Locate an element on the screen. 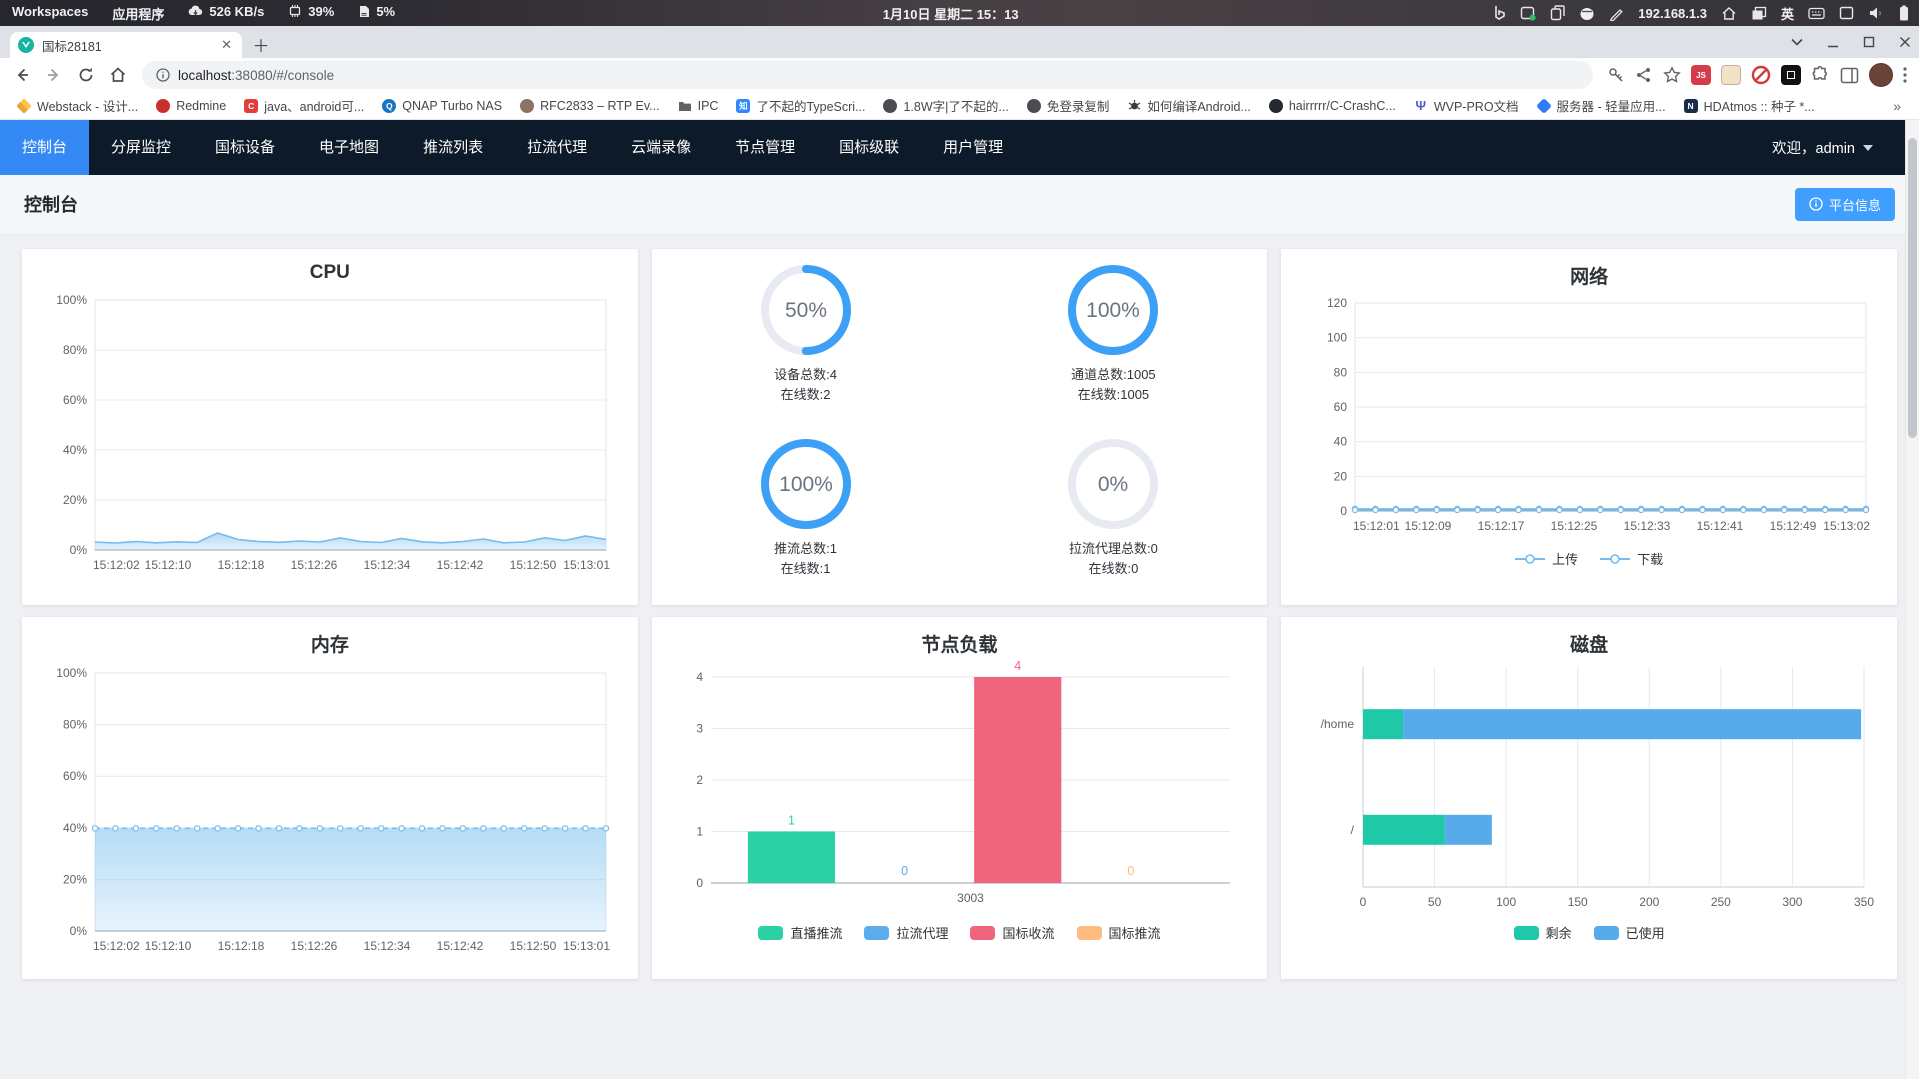 This screenshot has height=1079, width=1919. axis-label: 20% is located at coordinates (75, 879).